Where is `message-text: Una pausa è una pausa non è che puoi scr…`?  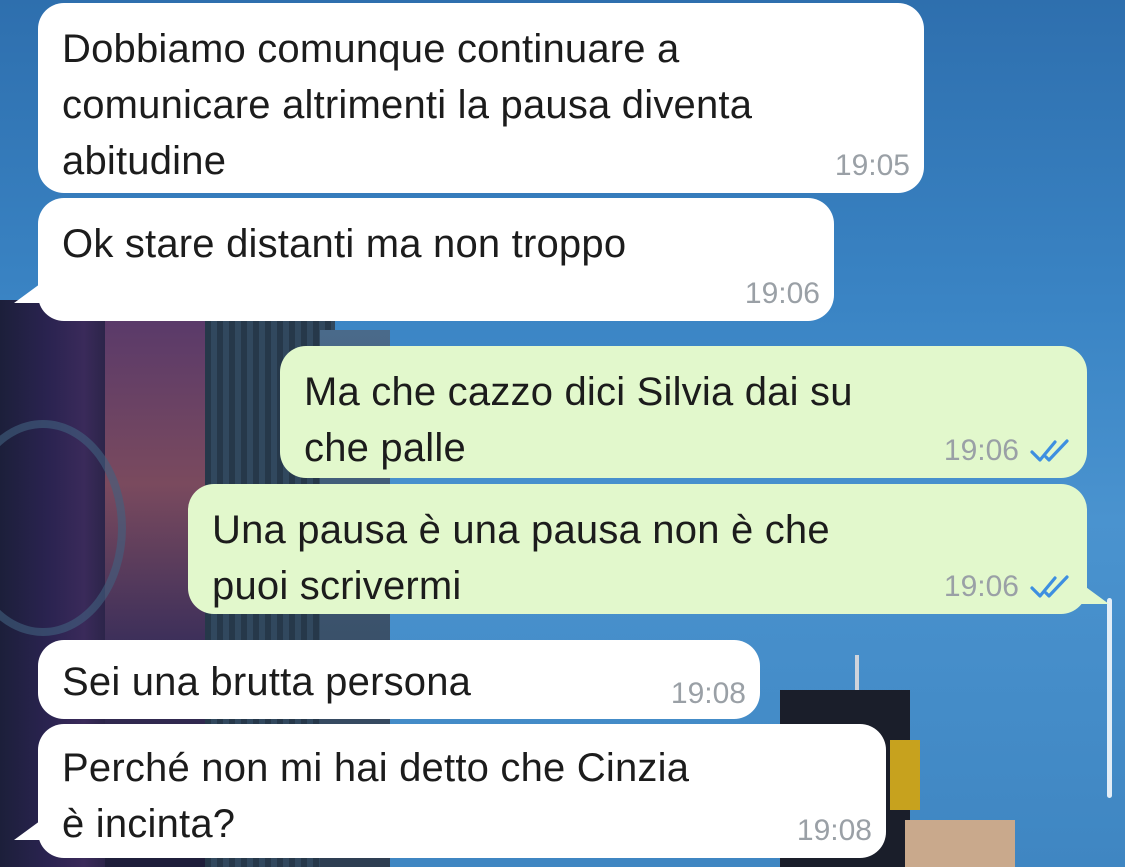 message-text: Una pausa è una pausa non è che puoi scr… is located at coordinates (521, 558).